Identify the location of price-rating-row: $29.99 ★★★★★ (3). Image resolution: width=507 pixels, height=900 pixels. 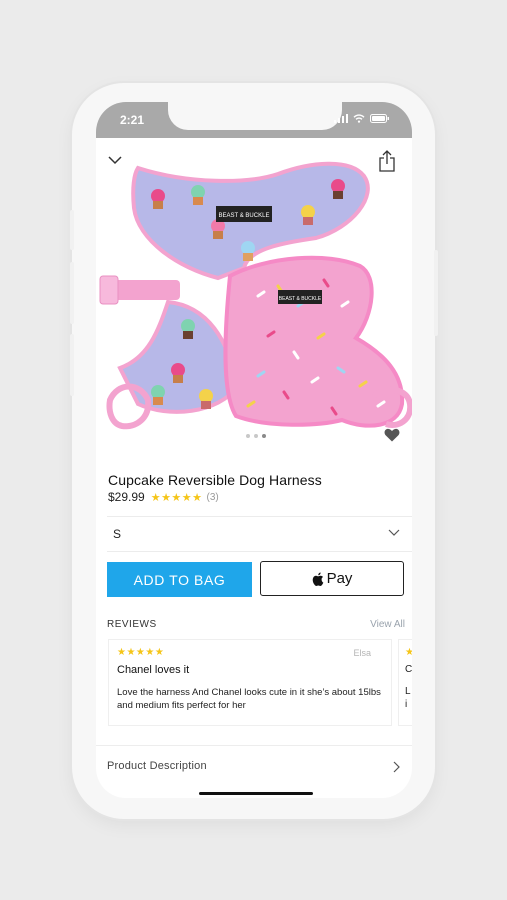
(163, 497).